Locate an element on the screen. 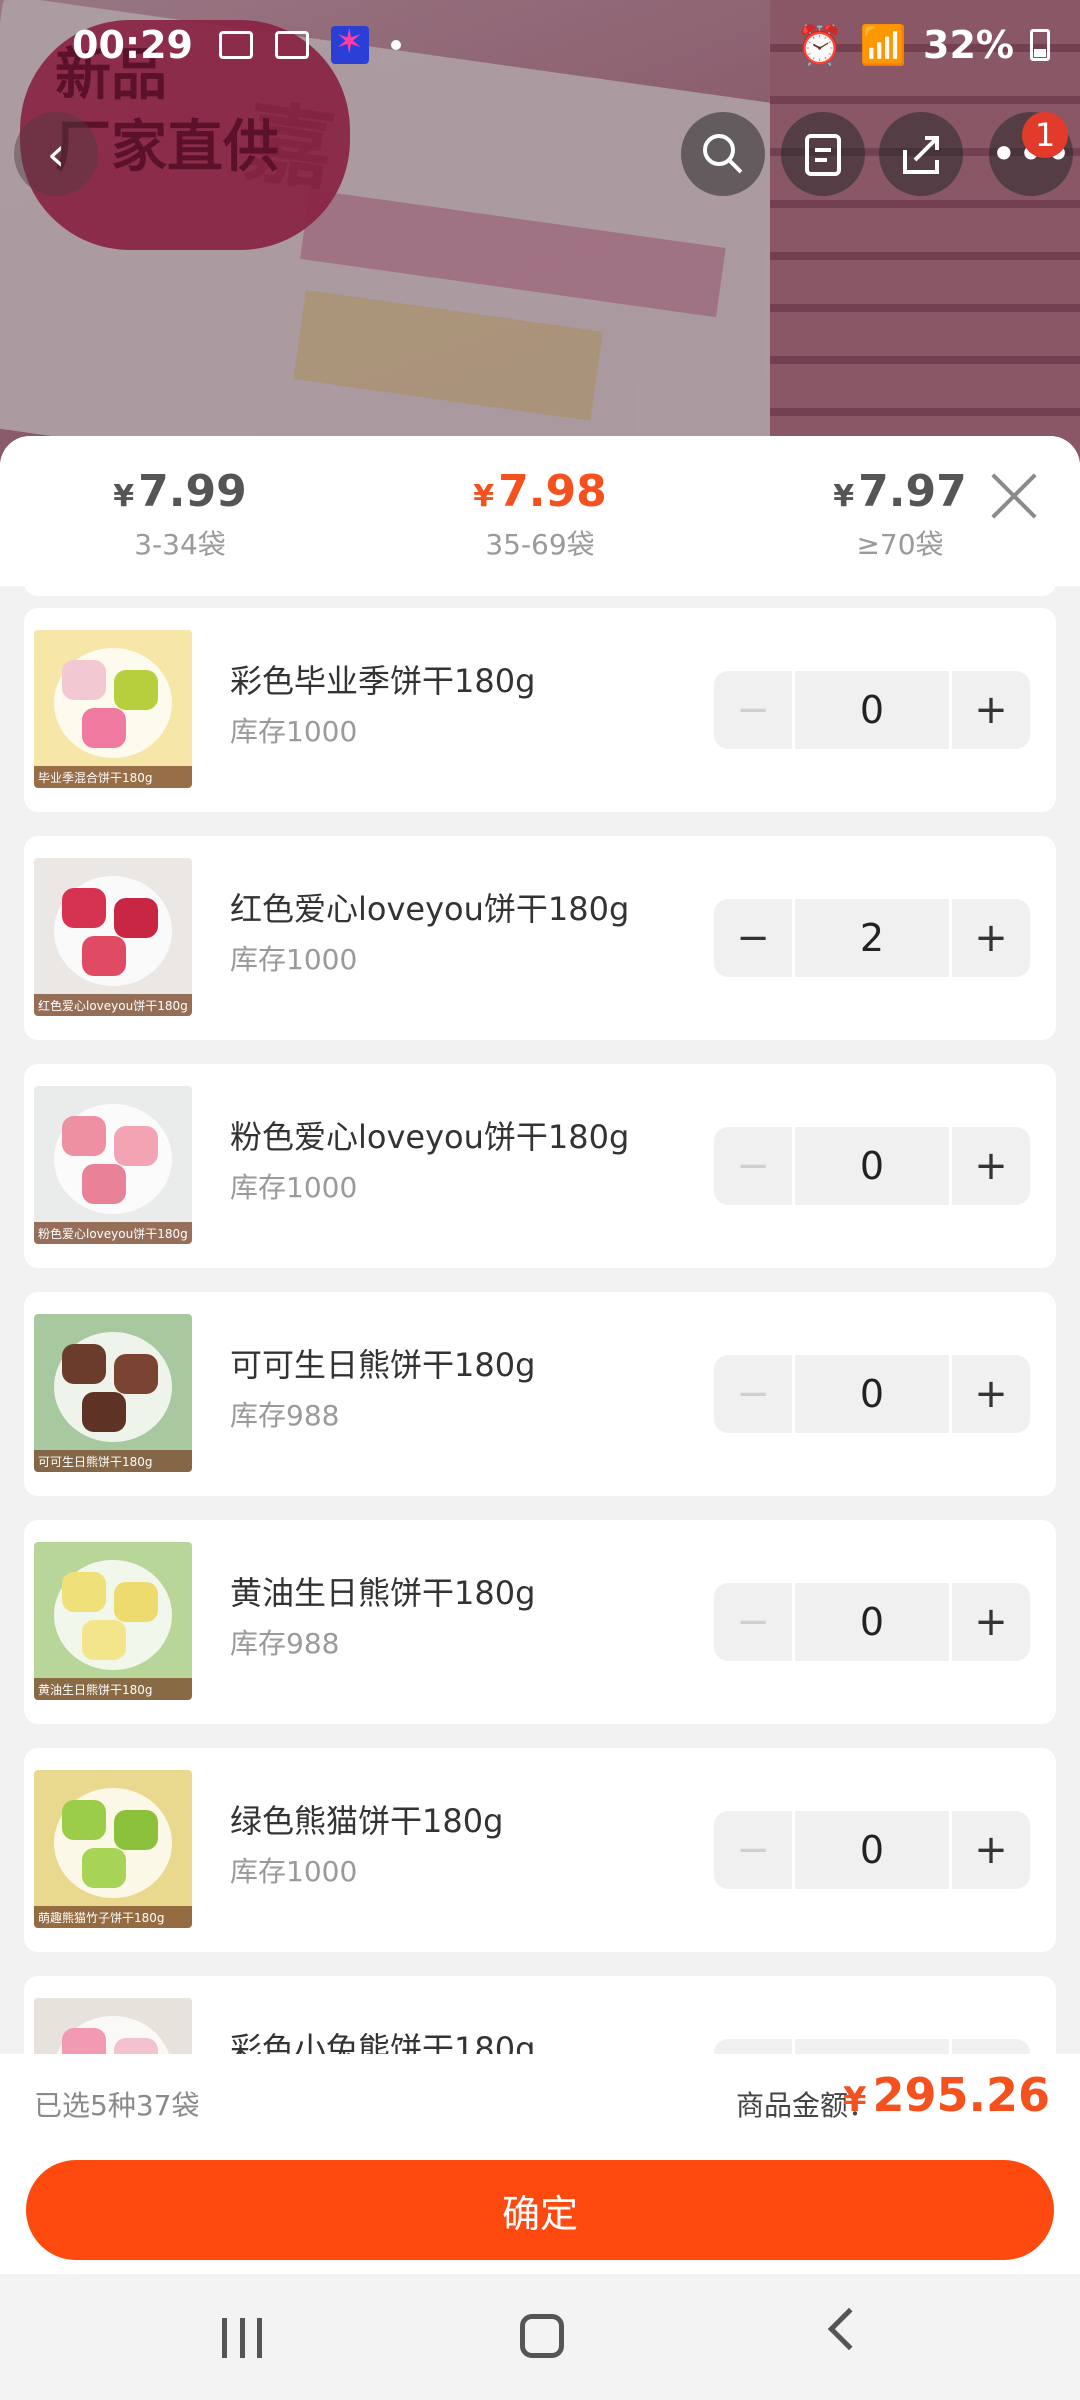  share-icon is located at coordinates (921, 155).